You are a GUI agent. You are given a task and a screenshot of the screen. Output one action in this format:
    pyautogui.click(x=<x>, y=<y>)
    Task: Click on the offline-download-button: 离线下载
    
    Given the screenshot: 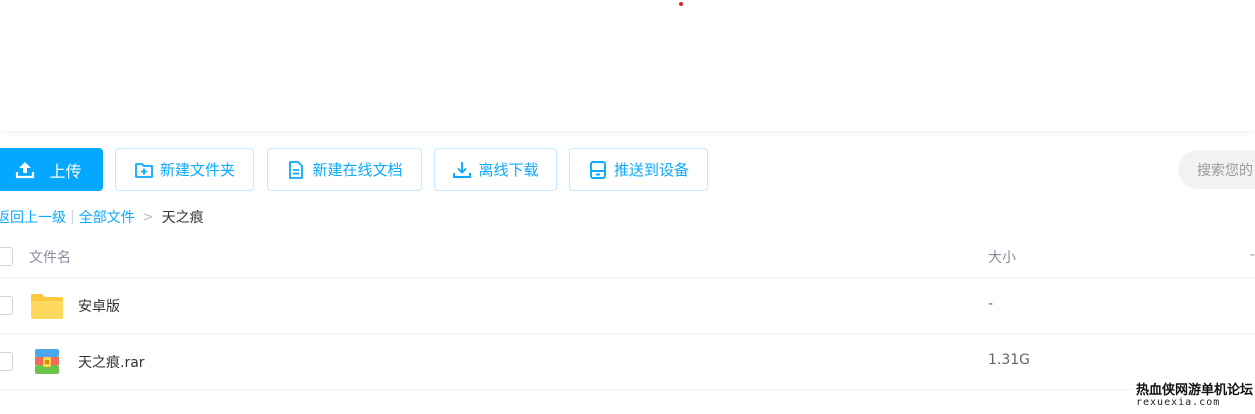 What is the action you would take?
    pyautogui.click(x=495, y=169)
    